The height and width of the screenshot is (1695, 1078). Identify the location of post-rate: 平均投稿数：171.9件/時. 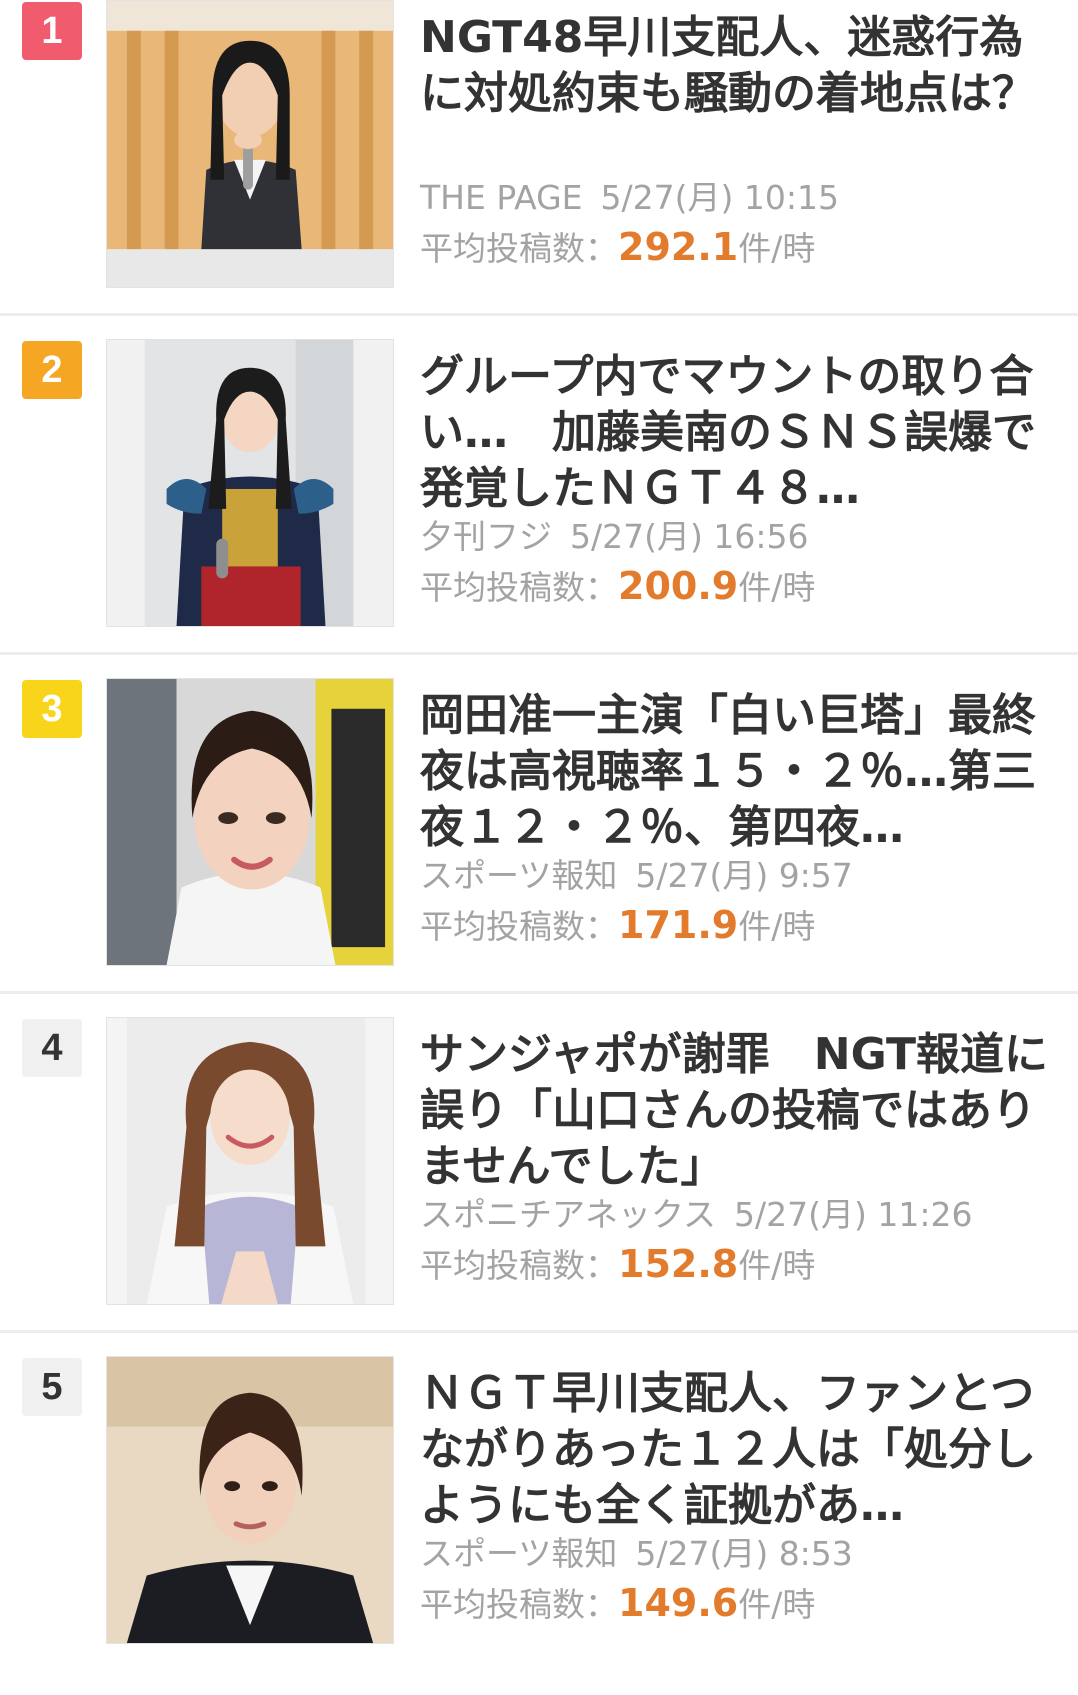
(617, 926).